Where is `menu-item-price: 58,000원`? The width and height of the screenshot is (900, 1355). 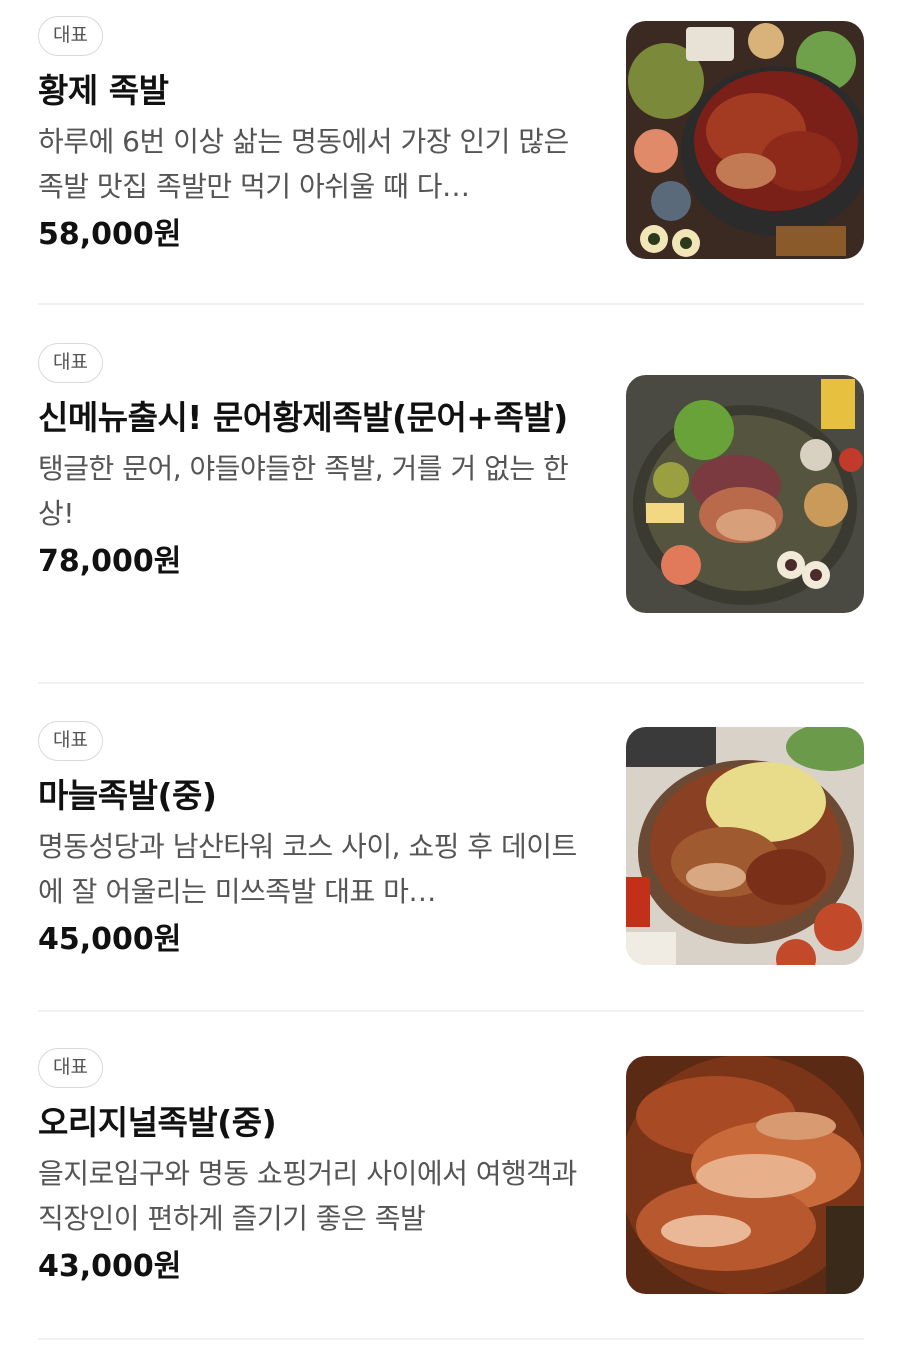
menu-item-price: 58,000원 is located at coordinates (110, 234).